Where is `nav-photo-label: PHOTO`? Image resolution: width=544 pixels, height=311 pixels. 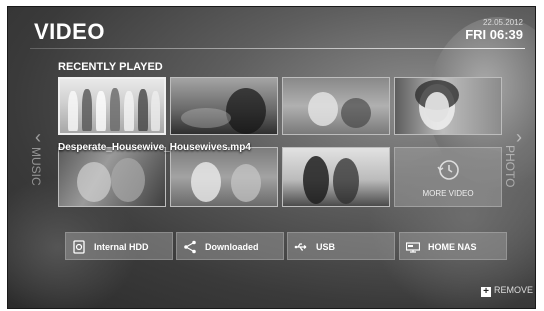
nav-photo-label: PHOTO is located at coordinates (510, 166).